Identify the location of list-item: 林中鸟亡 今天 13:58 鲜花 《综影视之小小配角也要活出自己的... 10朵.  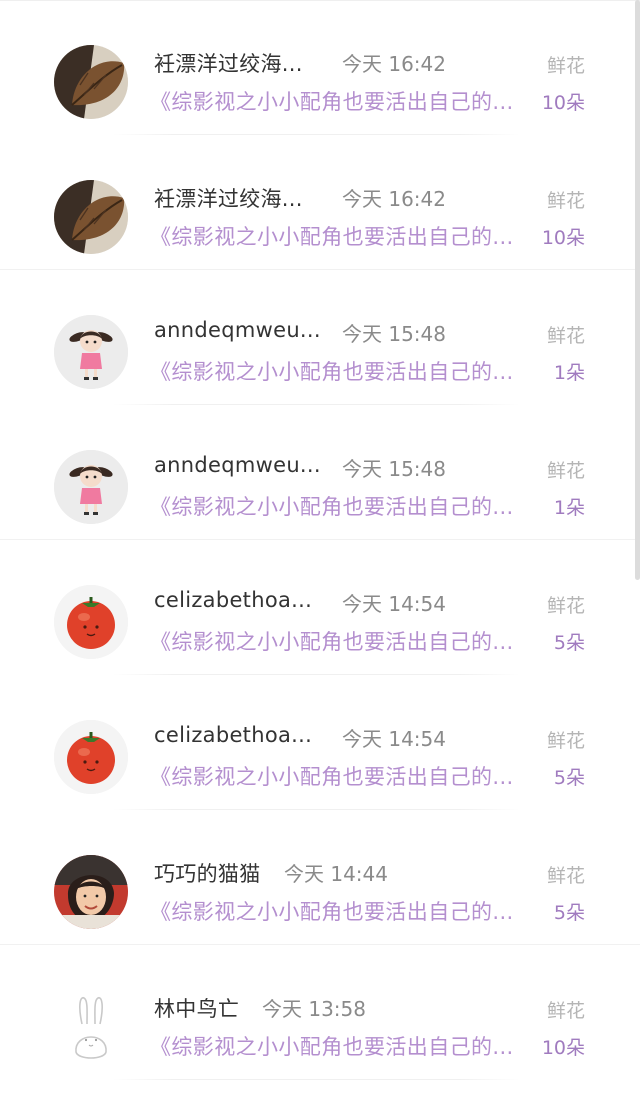
(320, 1012).